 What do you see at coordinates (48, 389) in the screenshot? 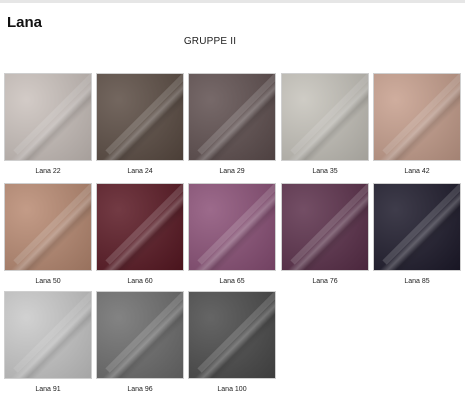
I see `swatch-label: Lana 91` at bounding box center [48, 389].